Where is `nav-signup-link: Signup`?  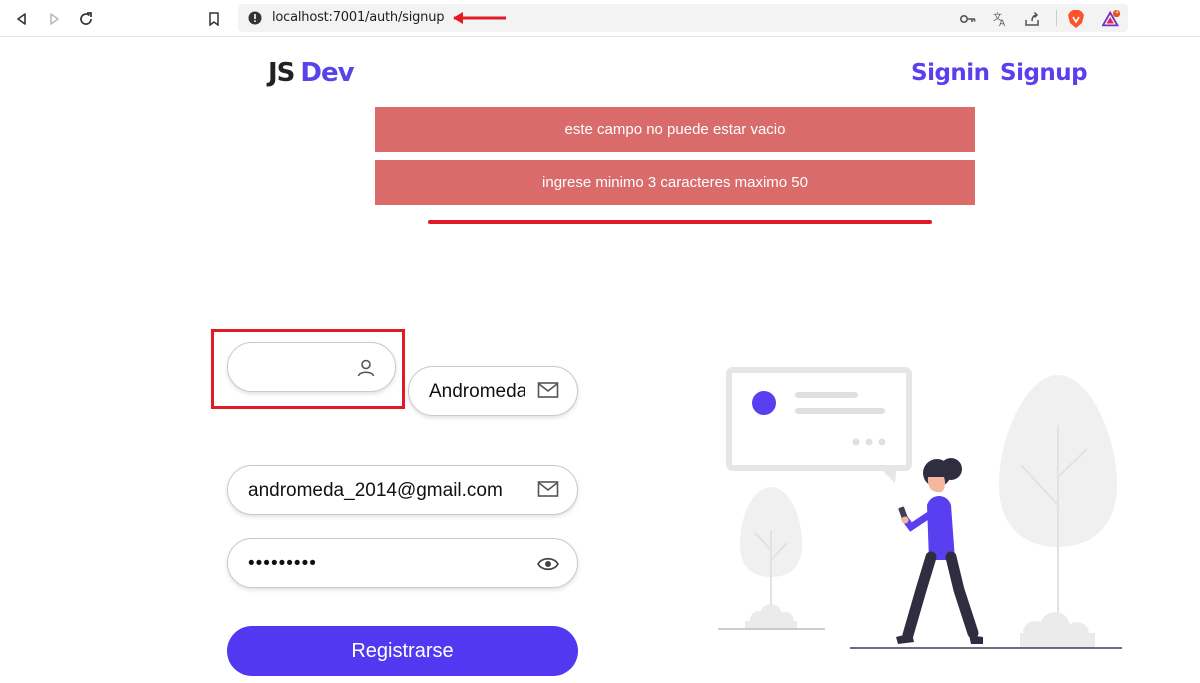
nav-signup-link: Signup is located at coordinates (1044, 73).